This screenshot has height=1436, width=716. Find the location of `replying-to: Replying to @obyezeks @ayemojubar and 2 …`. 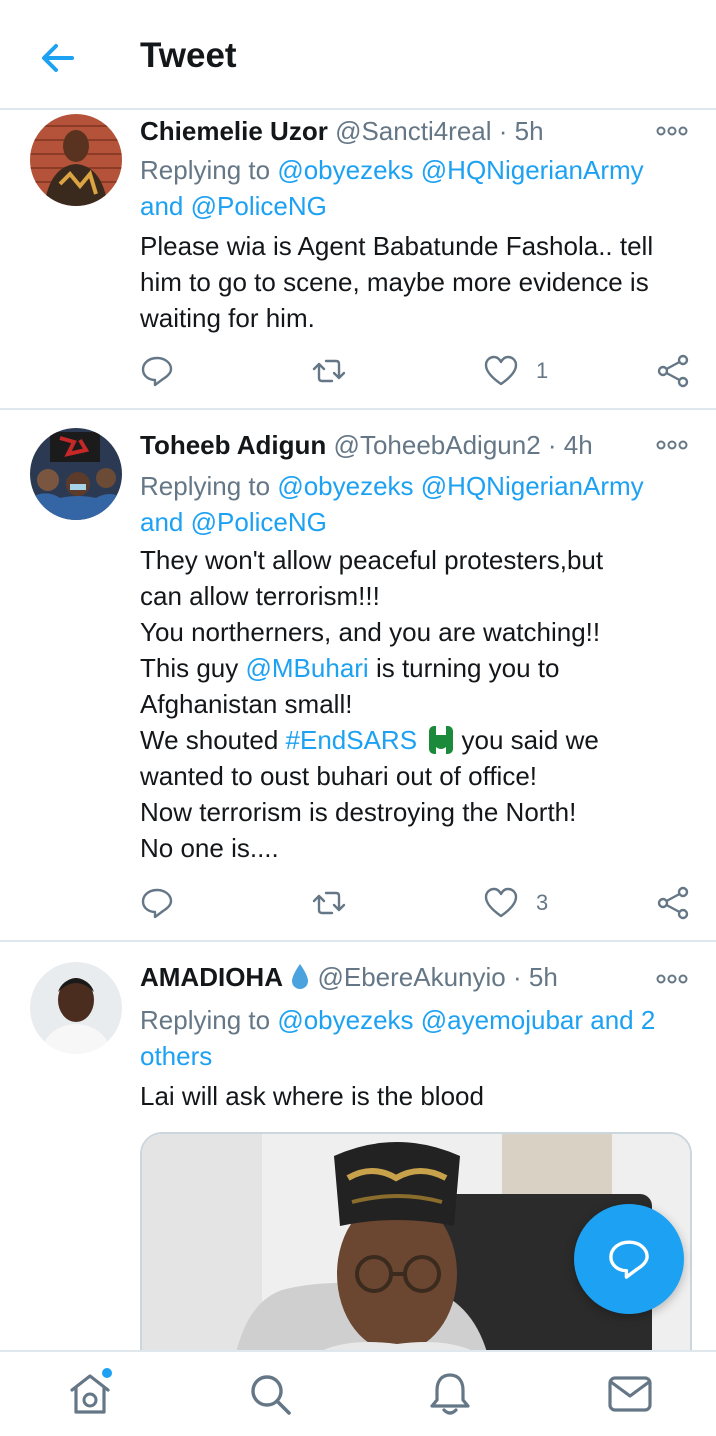

replying-to: Replying to @obyezeks @ayemojubar and 2 … is located at coordinates (398, 1038).